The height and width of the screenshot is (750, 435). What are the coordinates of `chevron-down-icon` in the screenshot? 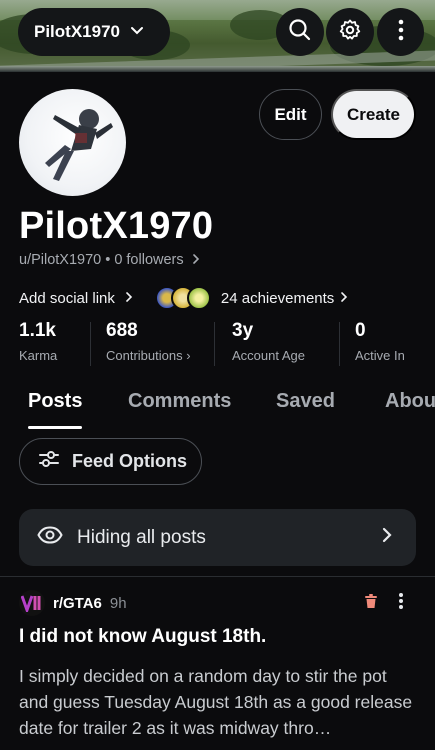 It's located at (137, 32).